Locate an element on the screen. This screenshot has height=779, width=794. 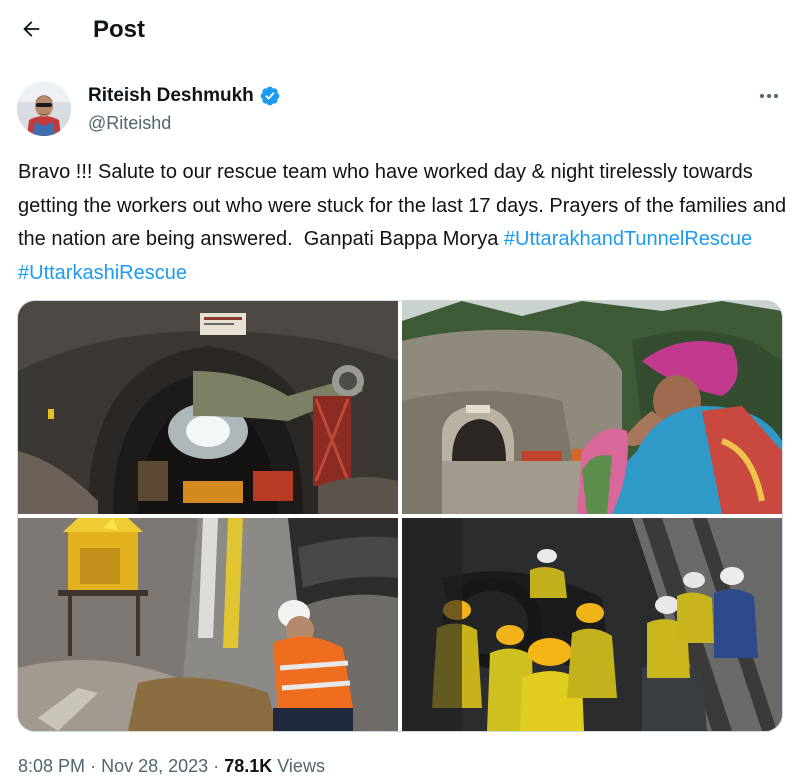
views-count: 78.1K is located at coordinates (248, 766).